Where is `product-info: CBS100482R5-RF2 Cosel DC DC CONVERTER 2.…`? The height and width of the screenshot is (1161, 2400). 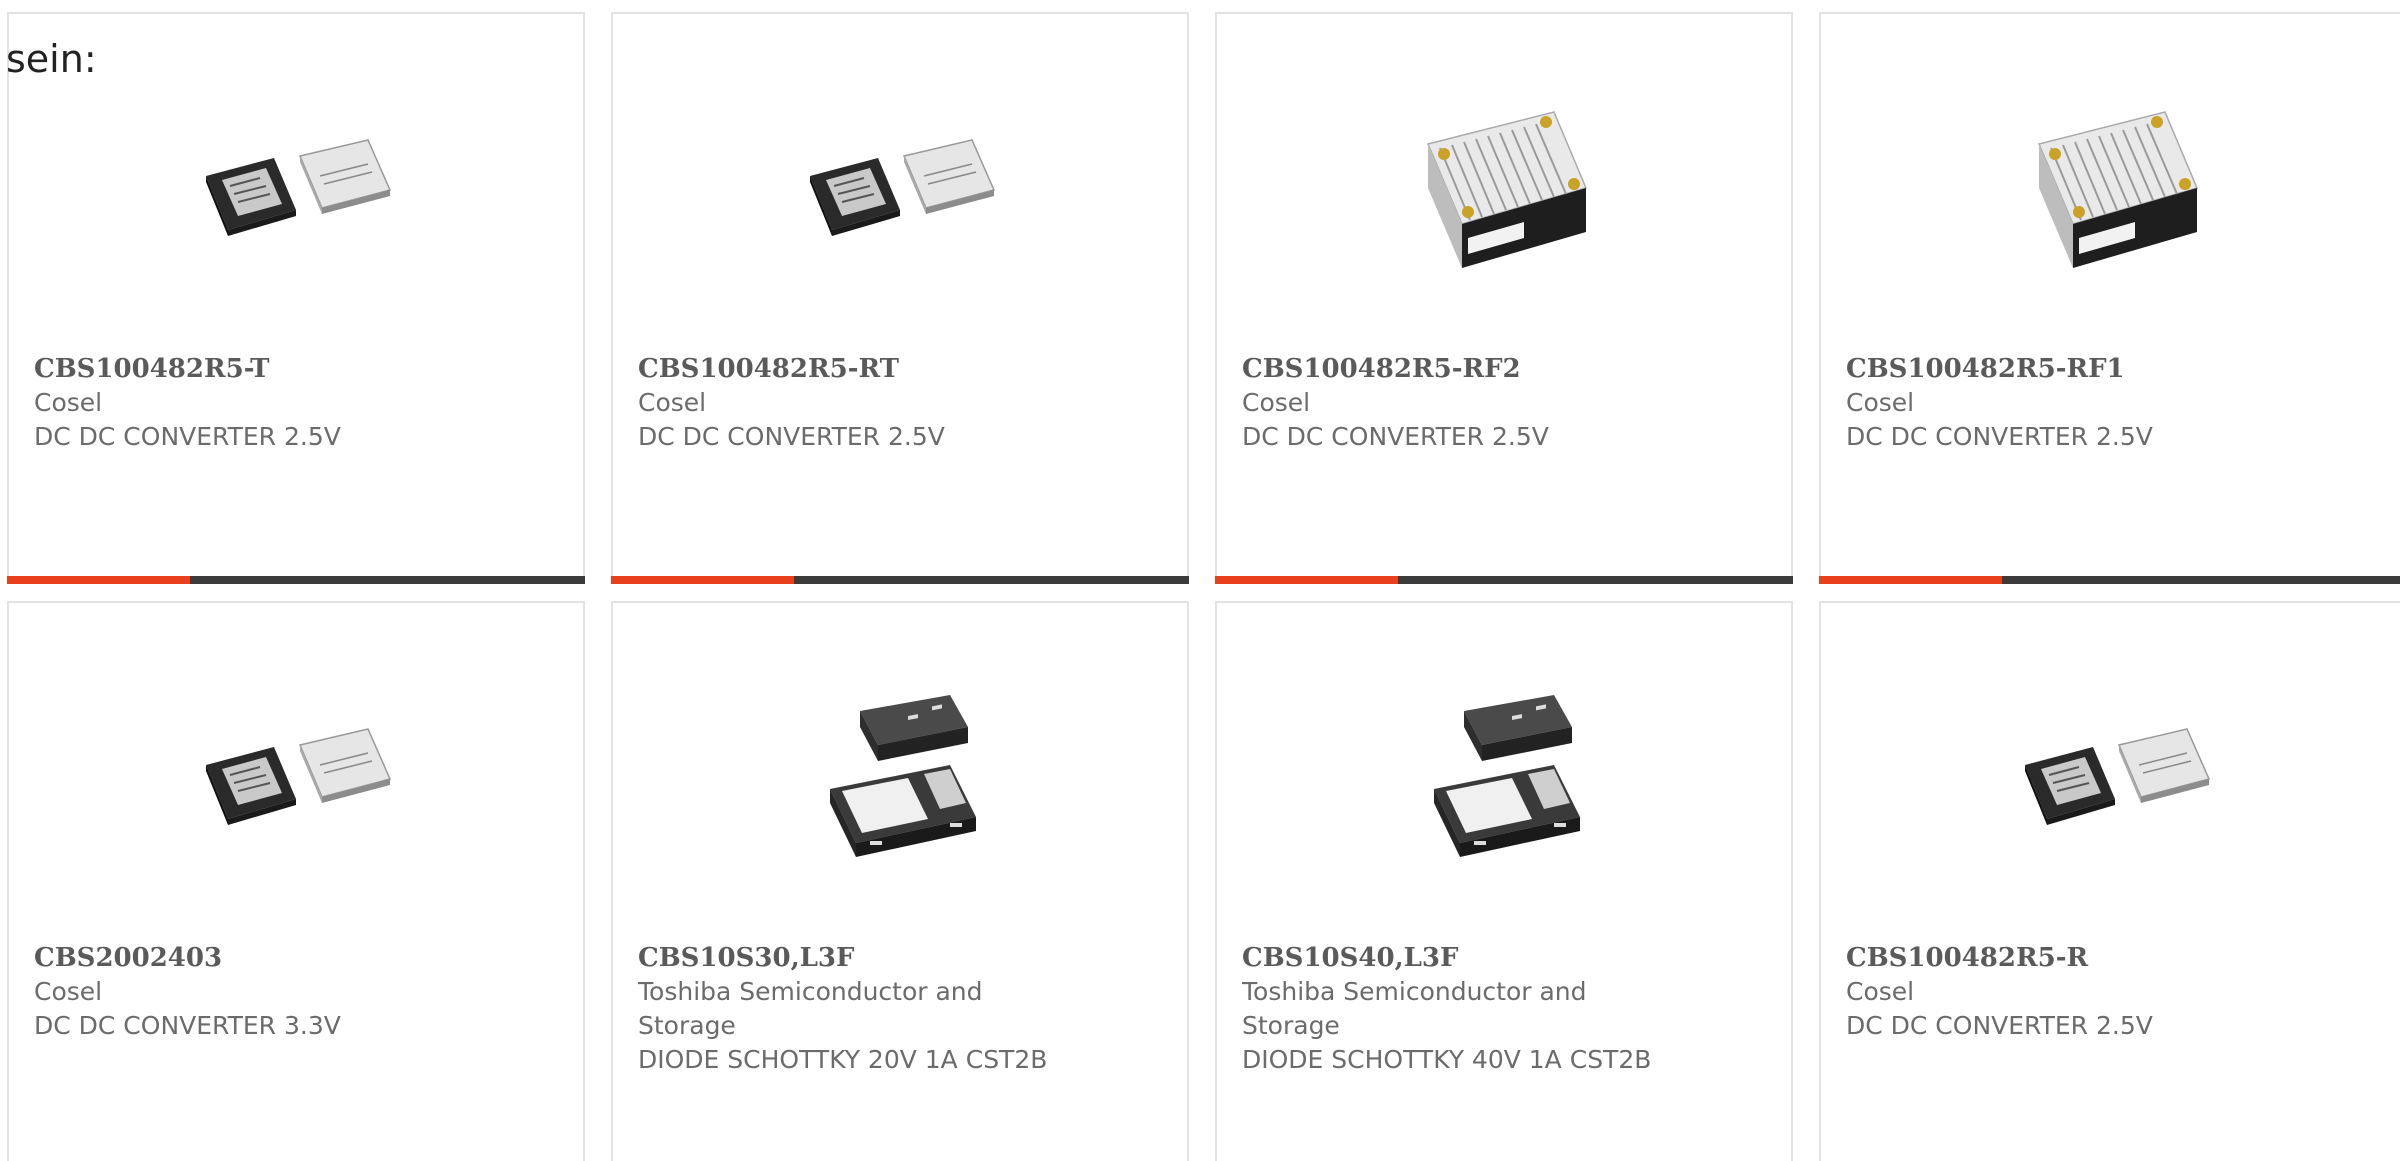 product-info: CBS100482R5-RF2 Cosel DC DC CONVERTER 2.… is located at coordinates (1452, 403).